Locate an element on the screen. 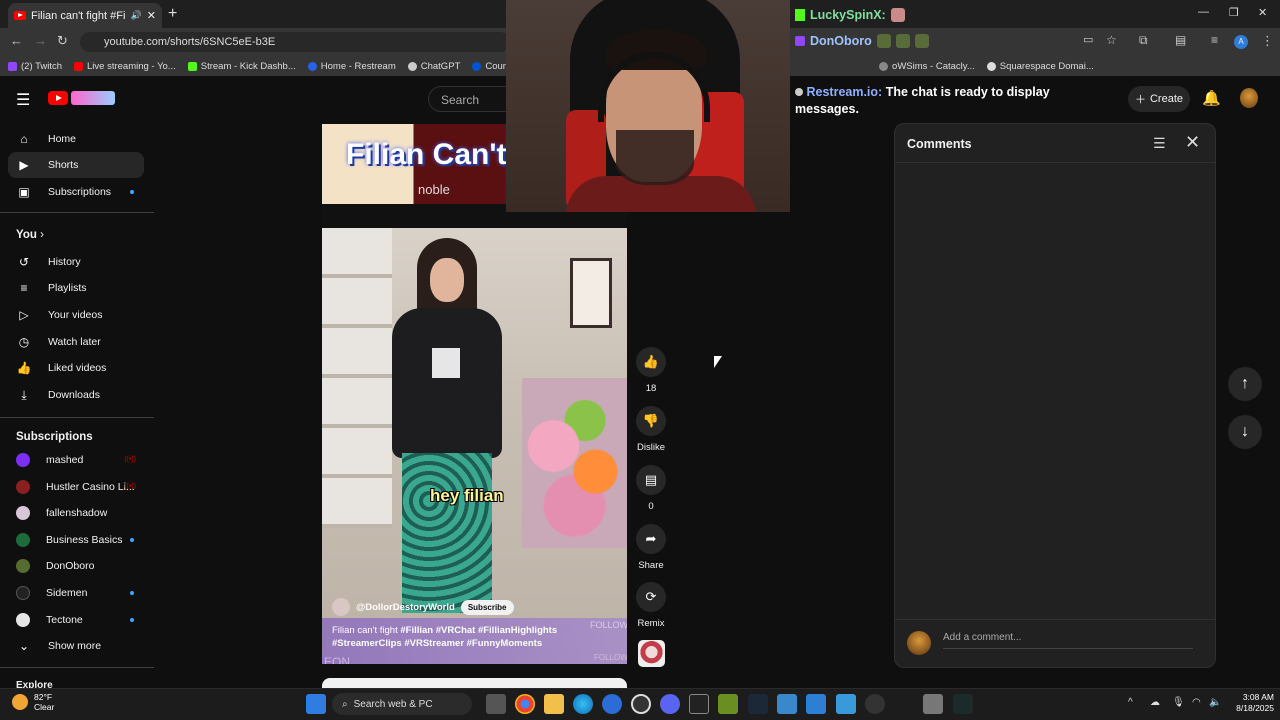 Image resolution: width=1280 pixels, height=720 pixels. mute-tab-icon: 🔊 is located at coordinates (136, 15).